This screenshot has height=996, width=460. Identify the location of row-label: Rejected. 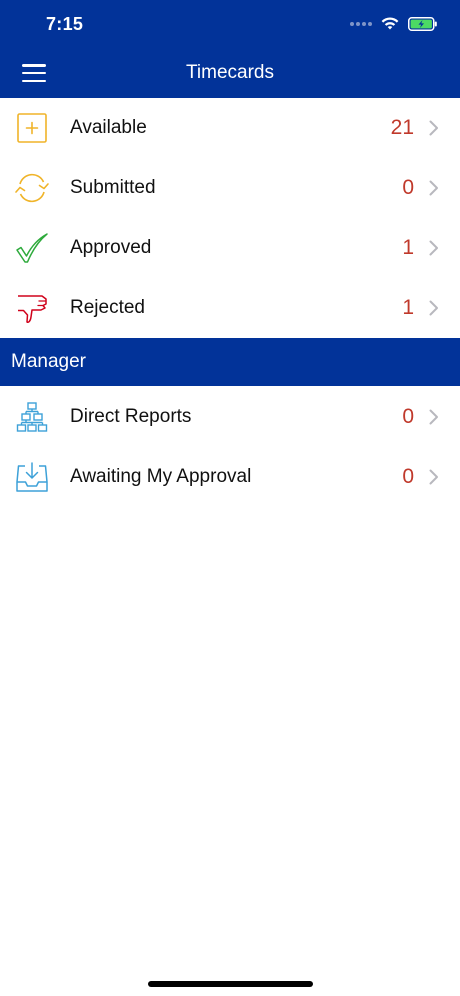
(107, 307).